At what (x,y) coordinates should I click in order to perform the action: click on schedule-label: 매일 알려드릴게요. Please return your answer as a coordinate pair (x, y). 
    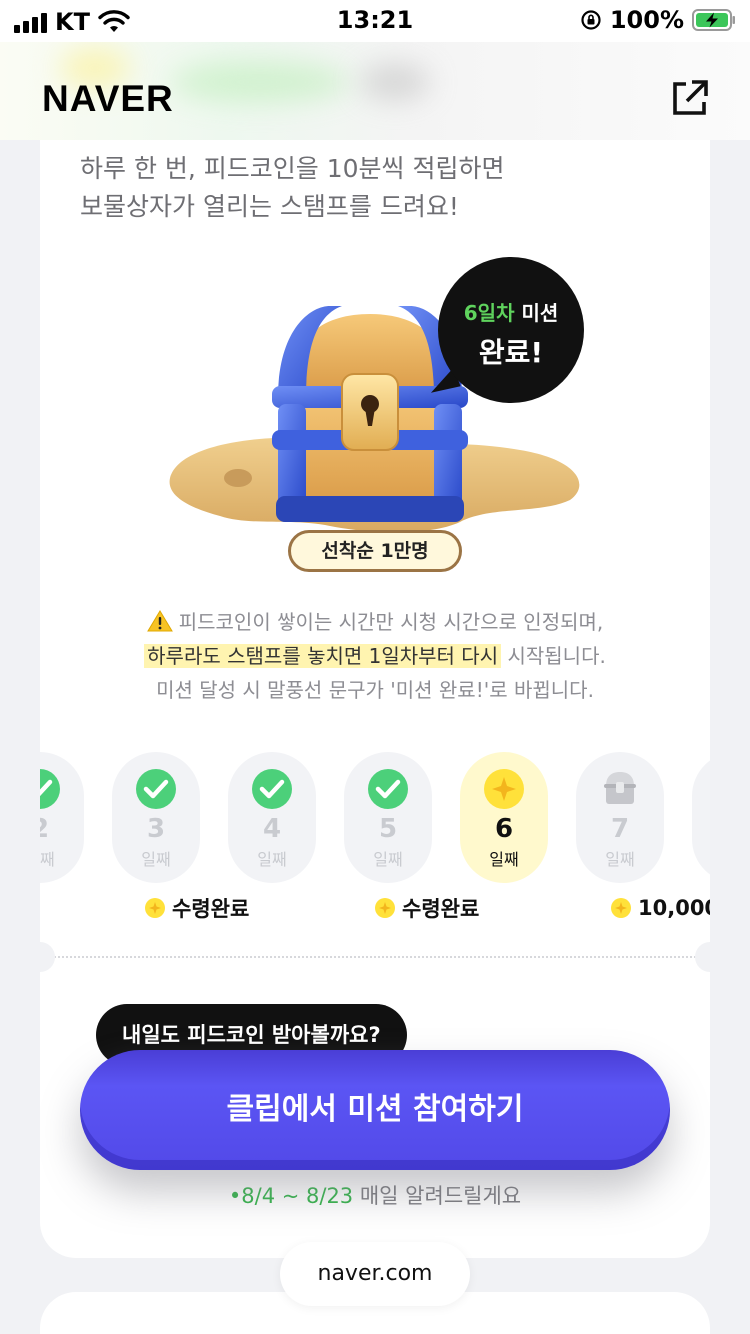
    Looking at the image, I should click on (440, 1196).